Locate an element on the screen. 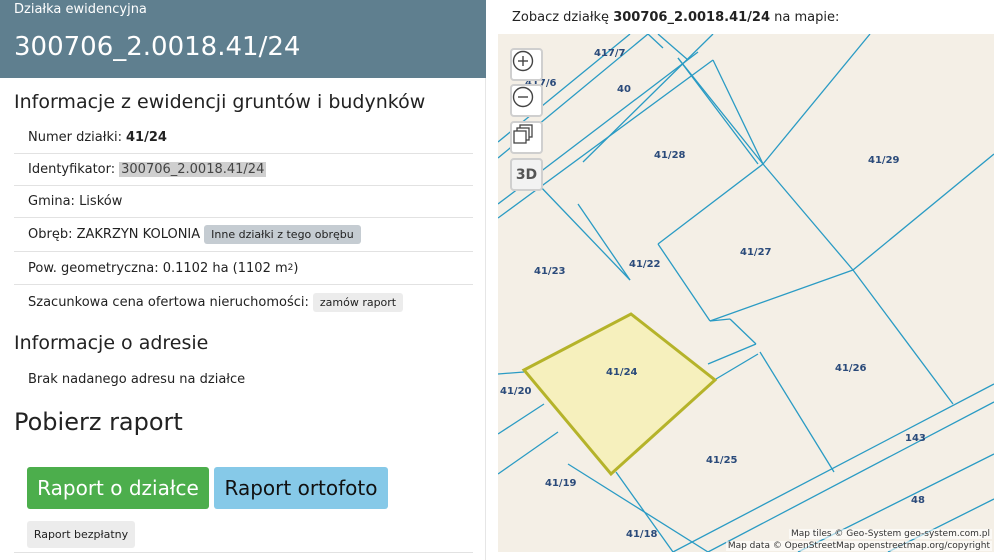 This screenshot has height=560, width=1000. obreb-text: Obręb: ZAKRZYN KOLONIA is located at coordinates (114, 234).